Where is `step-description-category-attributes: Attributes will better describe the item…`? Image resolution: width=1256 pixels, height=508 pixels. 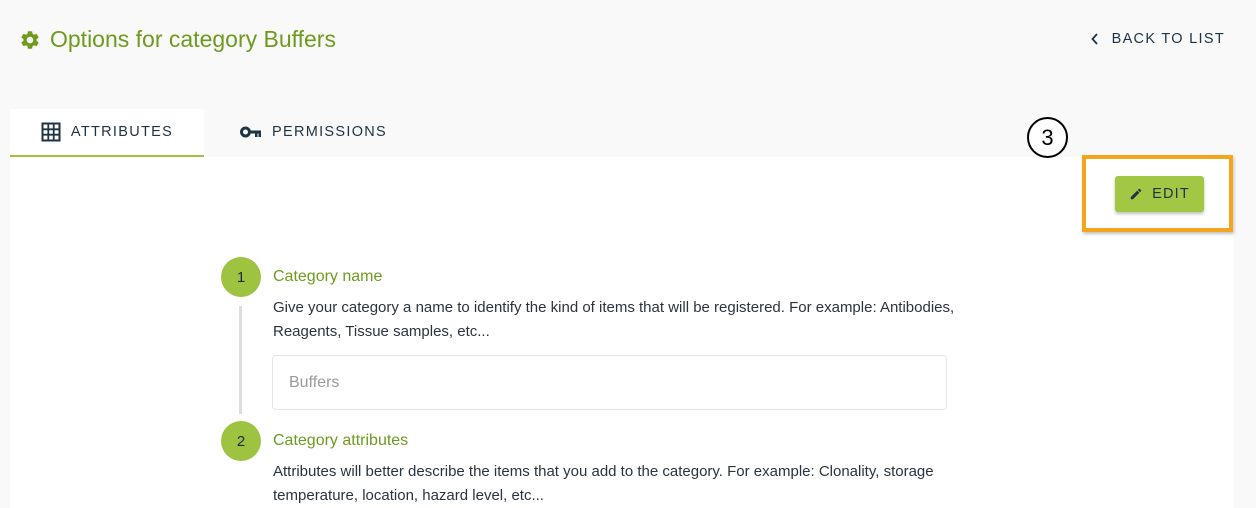
step-description-category-attributes: Attributes will better describe the item… is located at coordinates (603, 483).